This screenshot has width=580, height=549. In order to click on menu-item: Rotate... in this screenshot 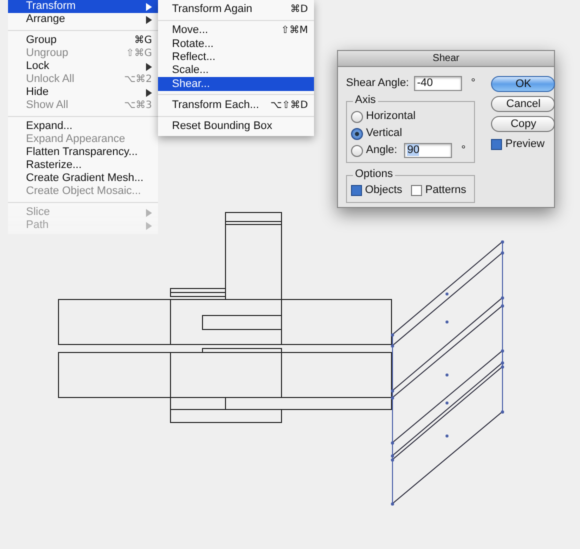, I will do `click(236, 44)`.